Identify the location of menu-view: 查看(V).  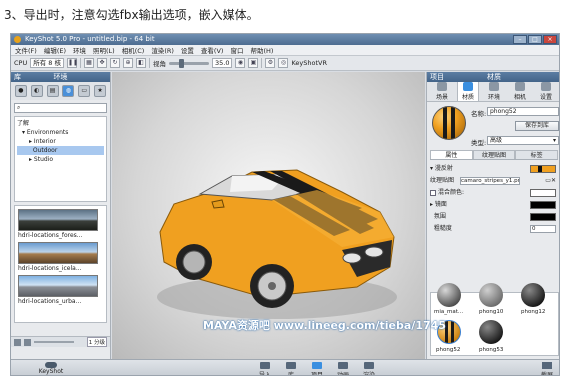
(212, 50).